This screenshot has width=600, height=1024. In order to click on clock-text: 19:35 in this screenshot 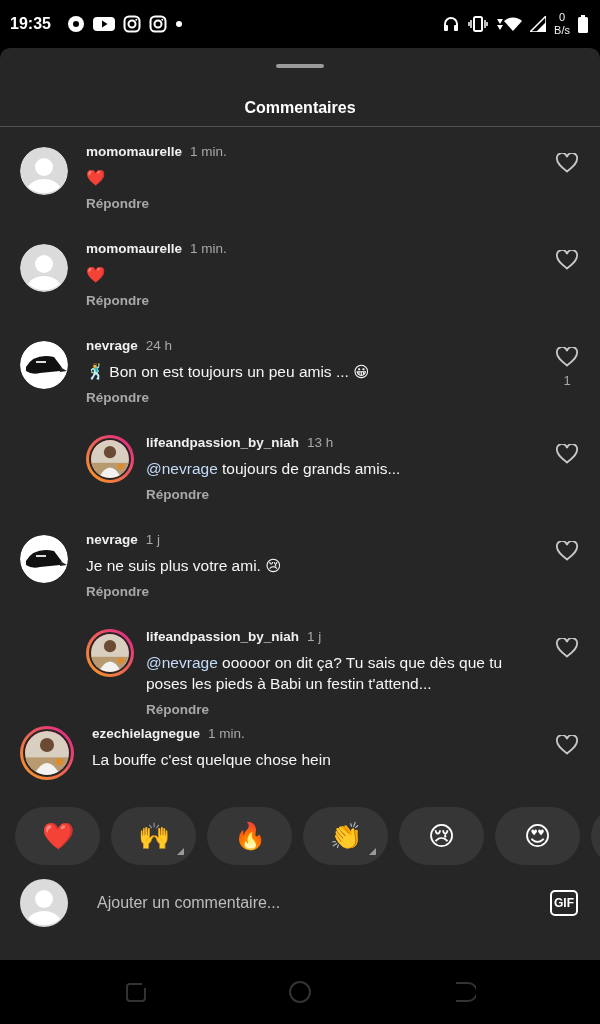, I will do `click(30, 24)`.